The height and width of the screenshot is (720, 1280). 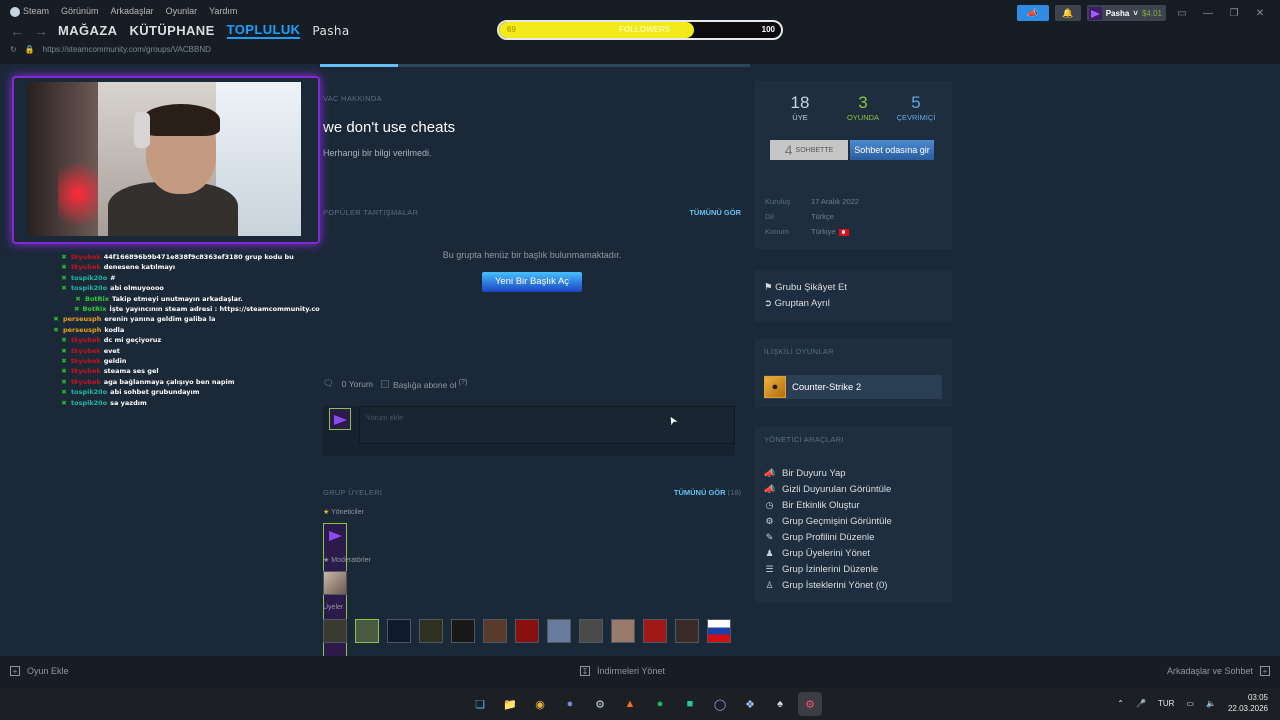 What do you see at coordinates (463, 382) in the screenshot?
I see `subscribe-help: (?)` at bounding box center [463, 382].